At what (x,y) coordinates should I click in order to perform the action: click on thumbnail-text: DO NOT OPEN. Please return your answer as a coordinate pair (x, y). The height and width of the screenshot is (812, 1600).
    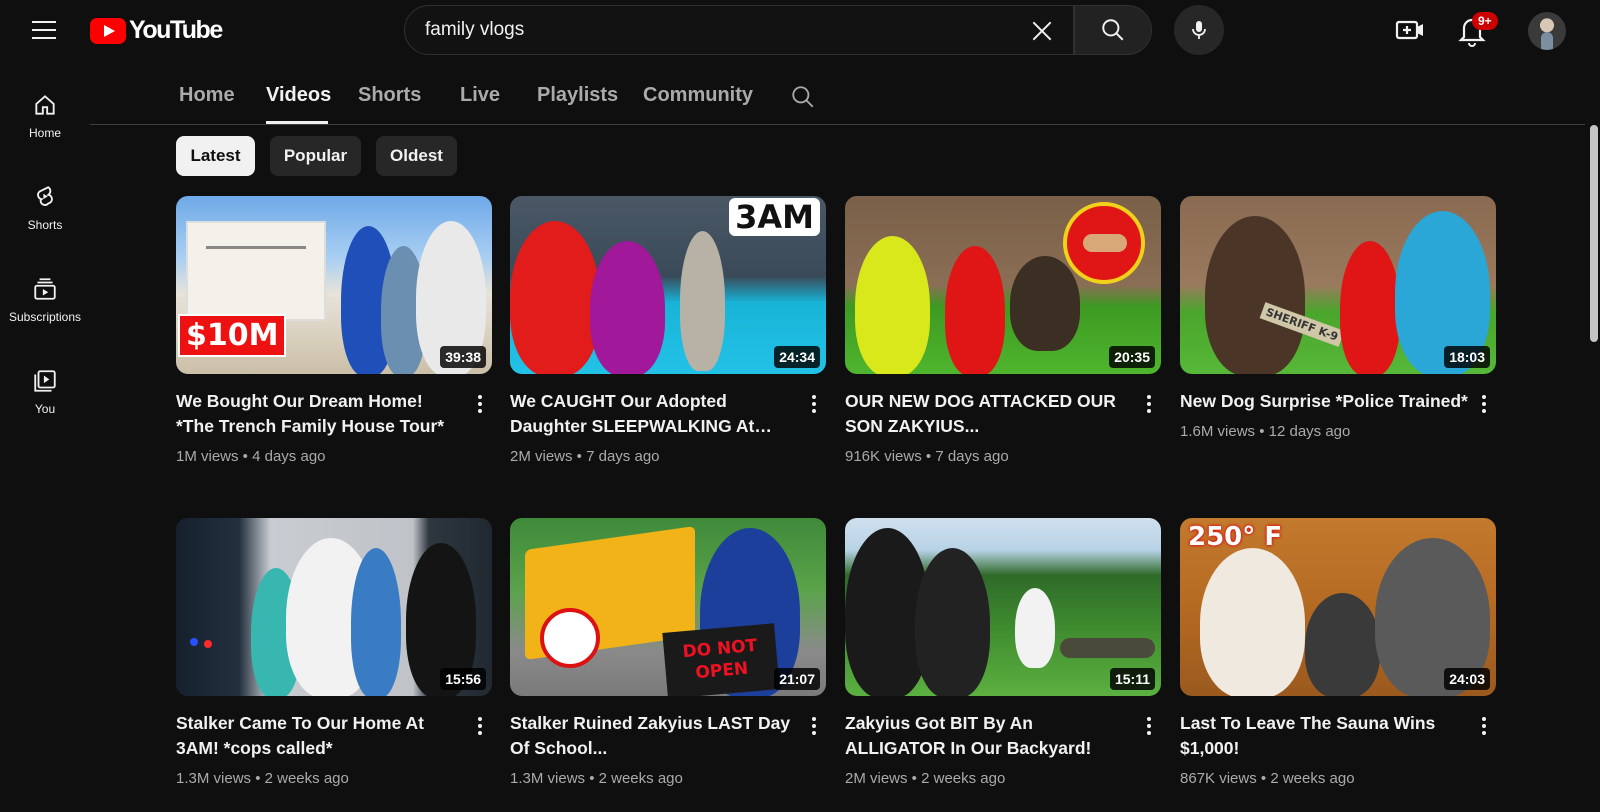
    Looking at the image, I should click on (721, 659).